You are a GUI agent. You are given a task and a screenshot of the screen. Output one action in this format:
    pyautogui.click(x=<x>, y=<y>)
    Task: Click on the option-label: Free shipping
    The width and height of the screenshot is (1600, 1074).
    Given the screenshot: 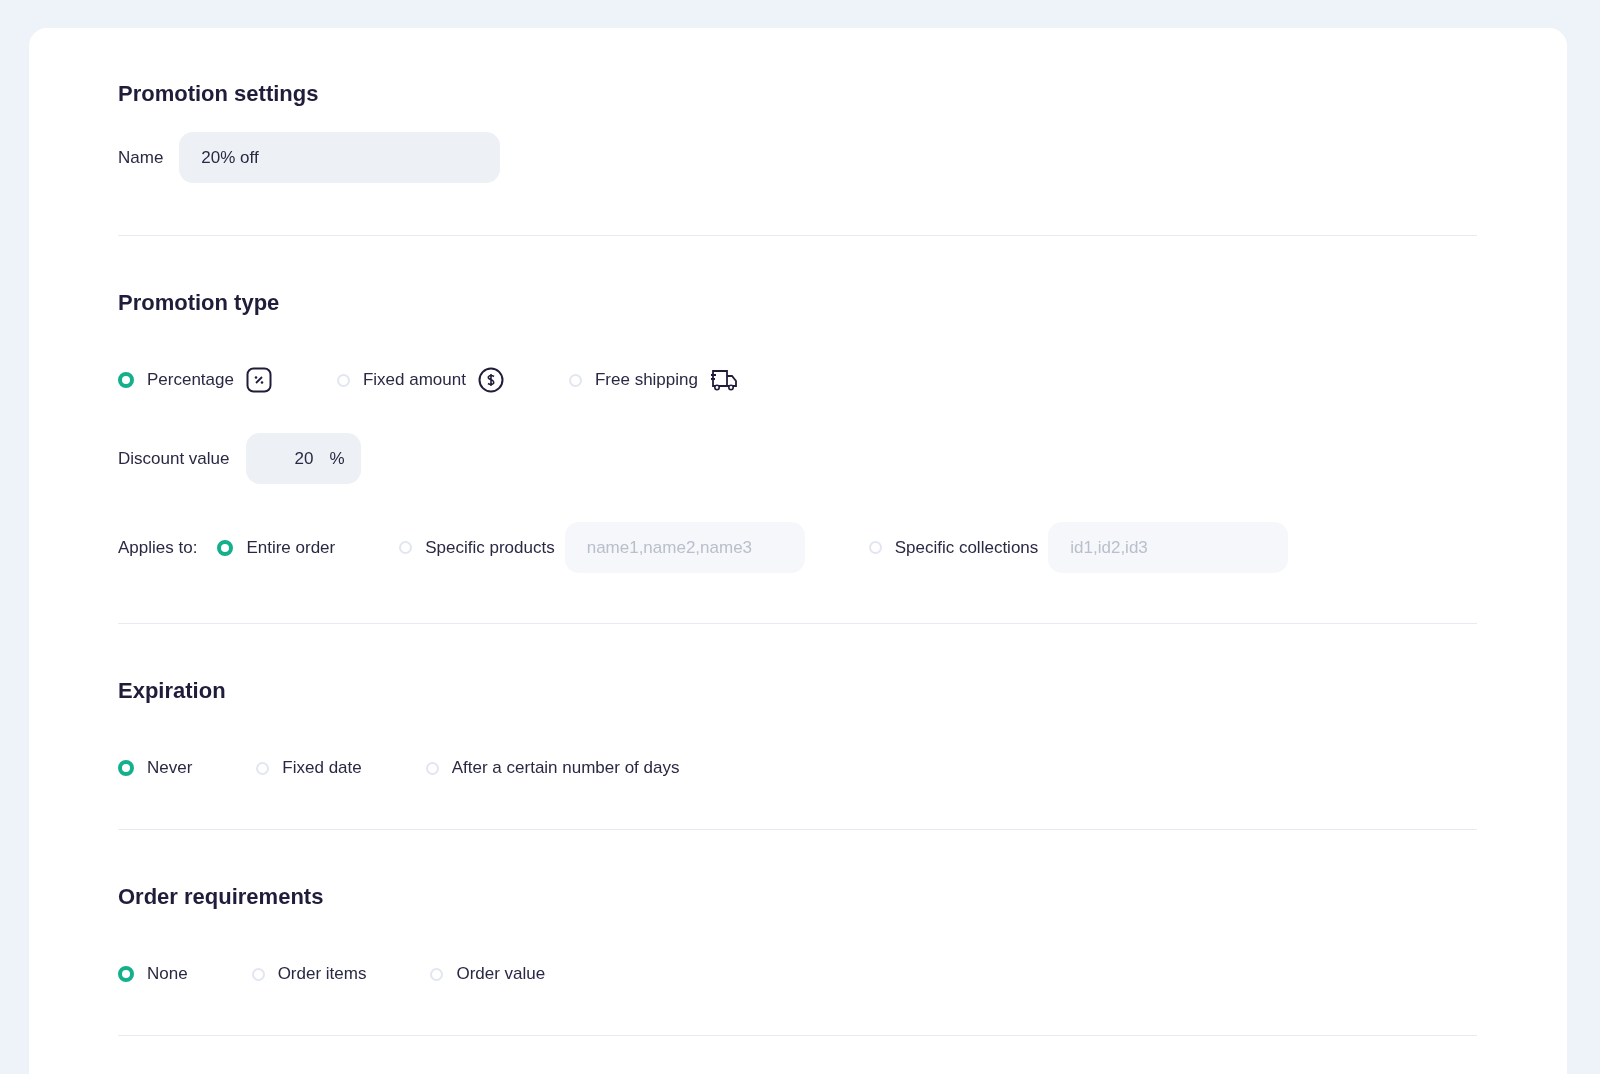 What is the action you would take?
    pyautogui.click(x=646, y=380)
    